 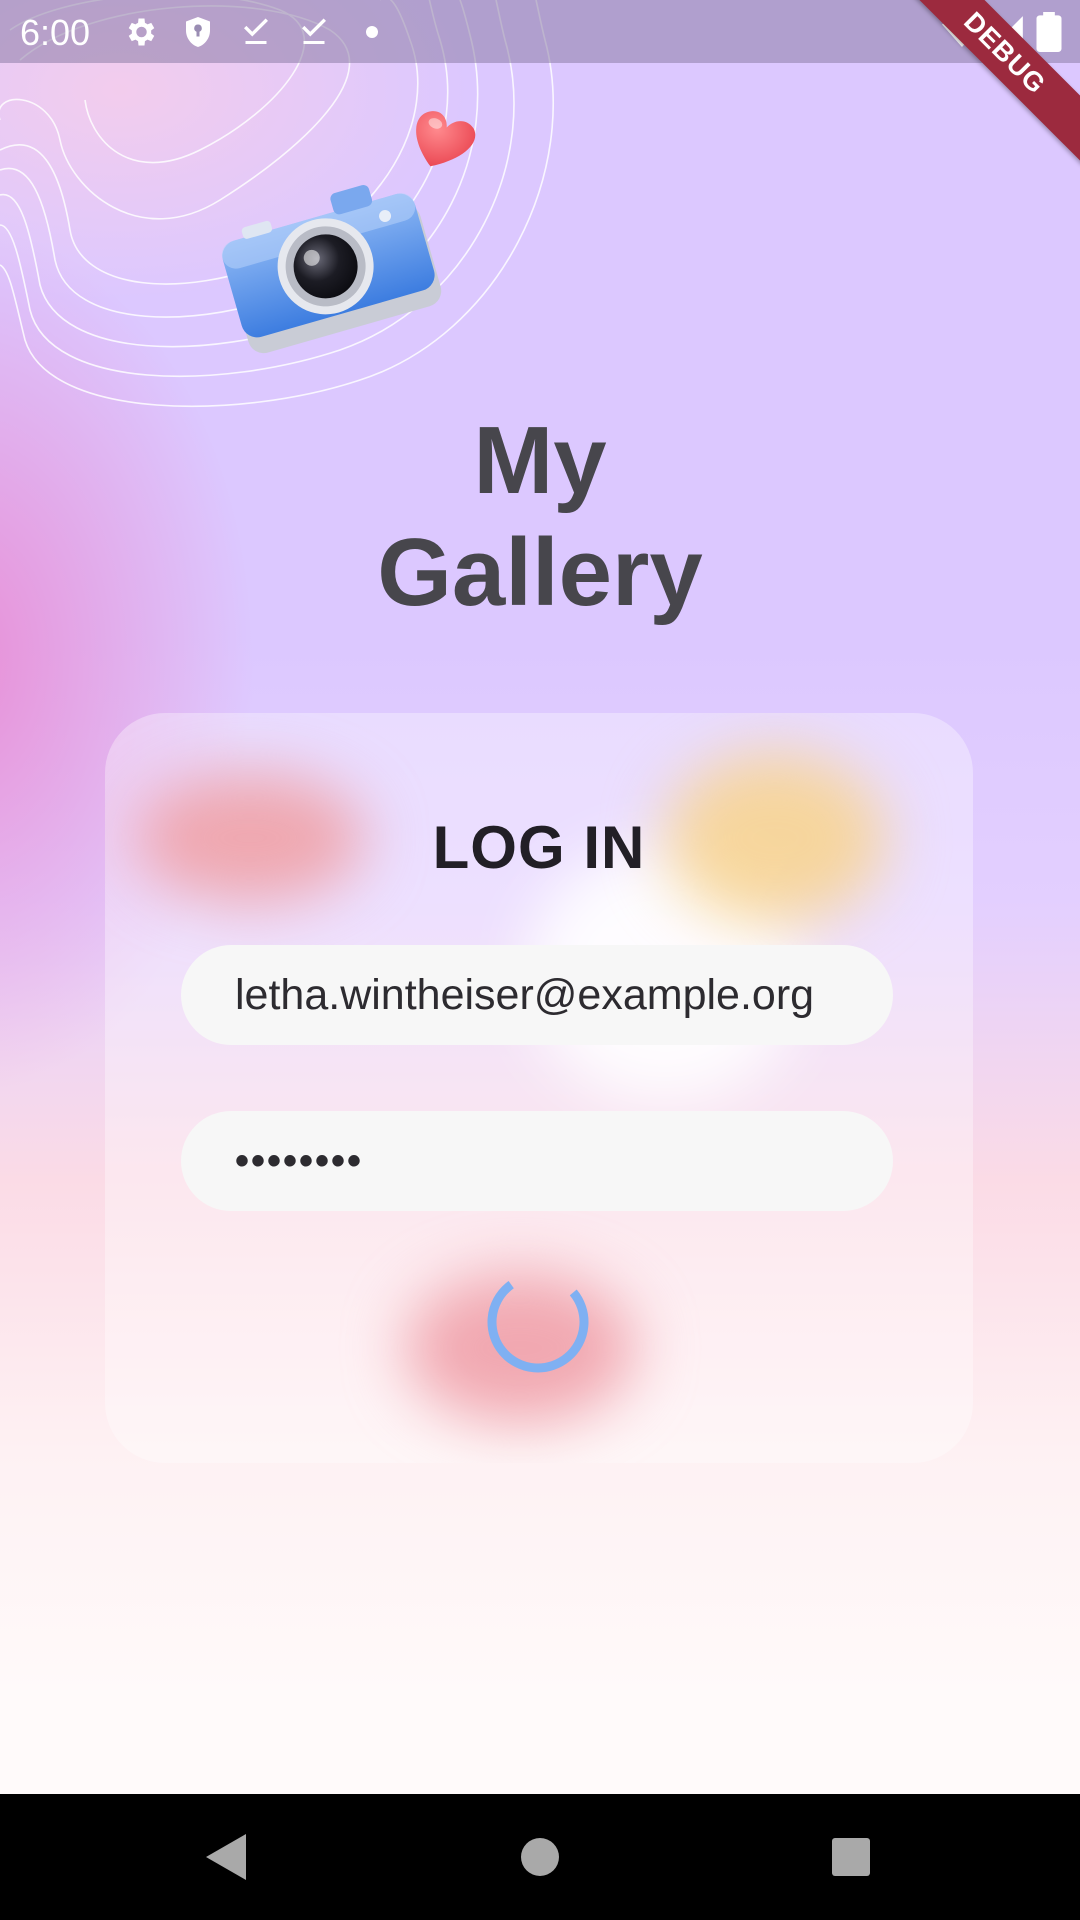 I want to click on status-time: 6:00, so click(x=55, y=32).